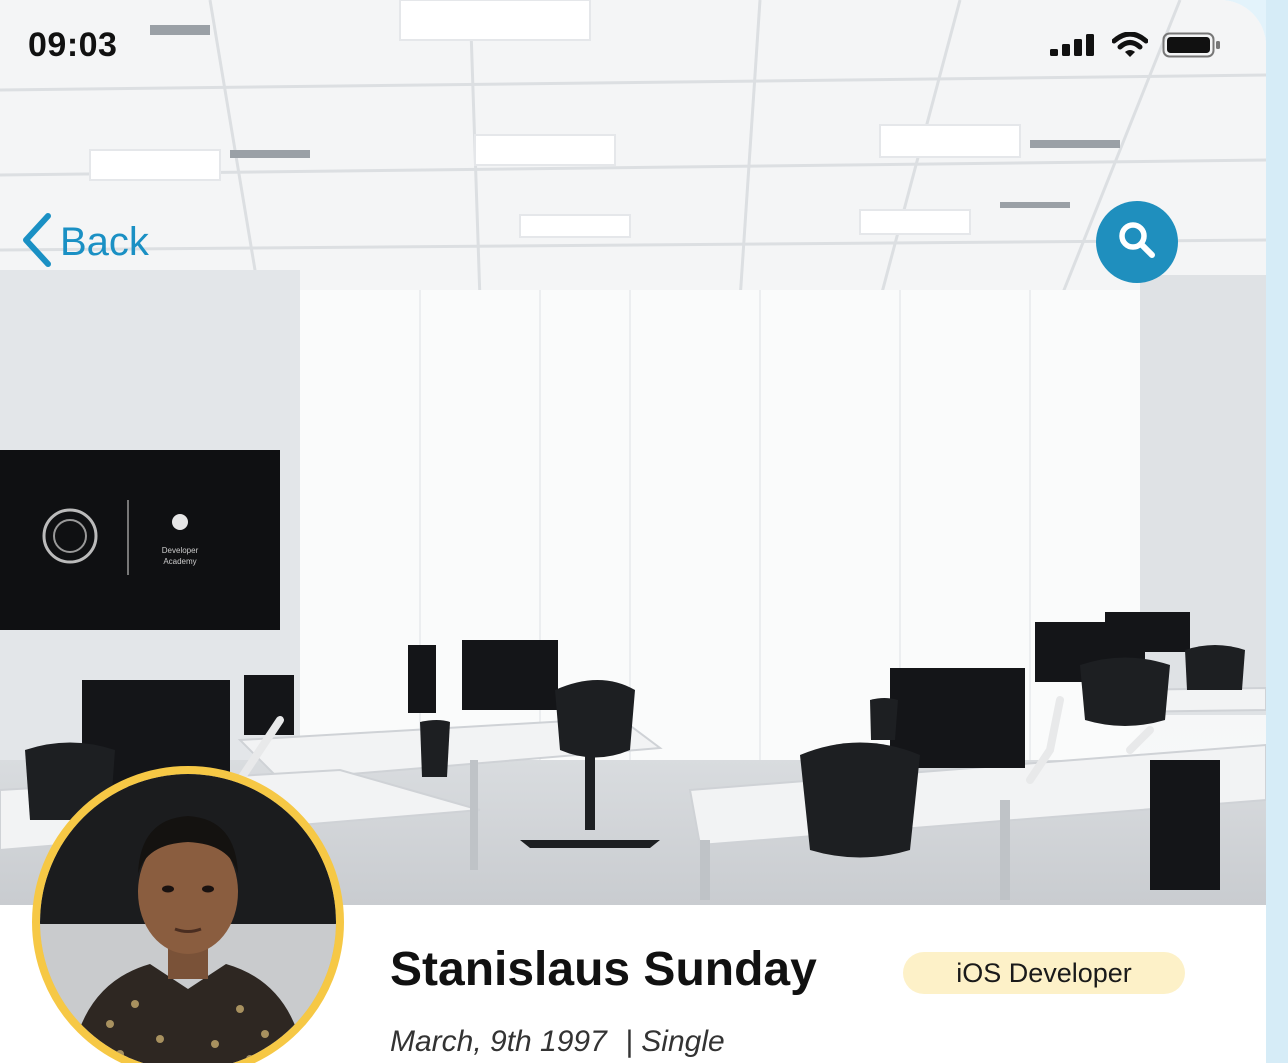 The image size is (1288, 1063). I want to click on avatar, so click(188, 914).